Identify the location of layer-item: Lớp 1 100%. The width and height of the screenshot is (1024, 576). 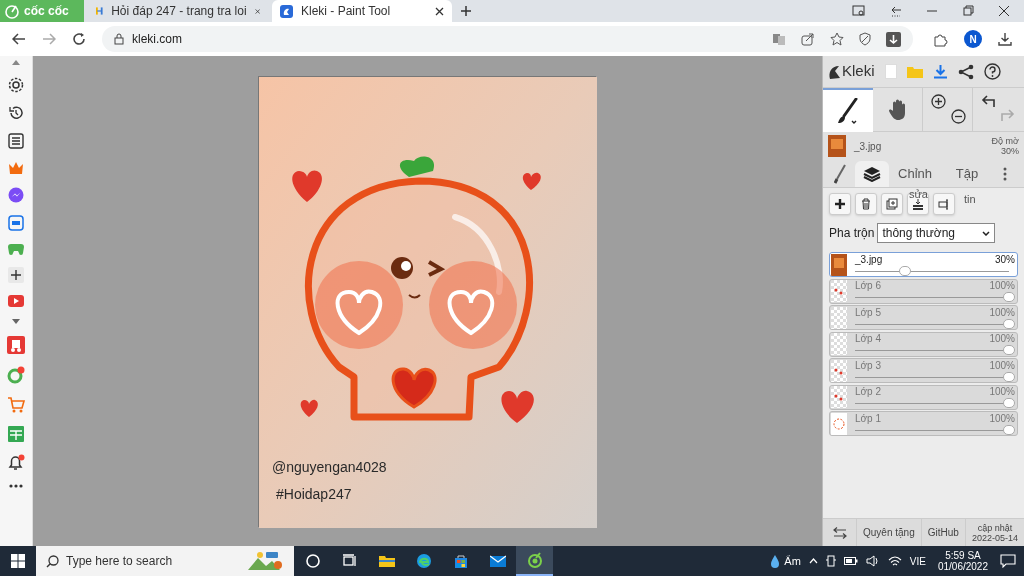
(923, 423).